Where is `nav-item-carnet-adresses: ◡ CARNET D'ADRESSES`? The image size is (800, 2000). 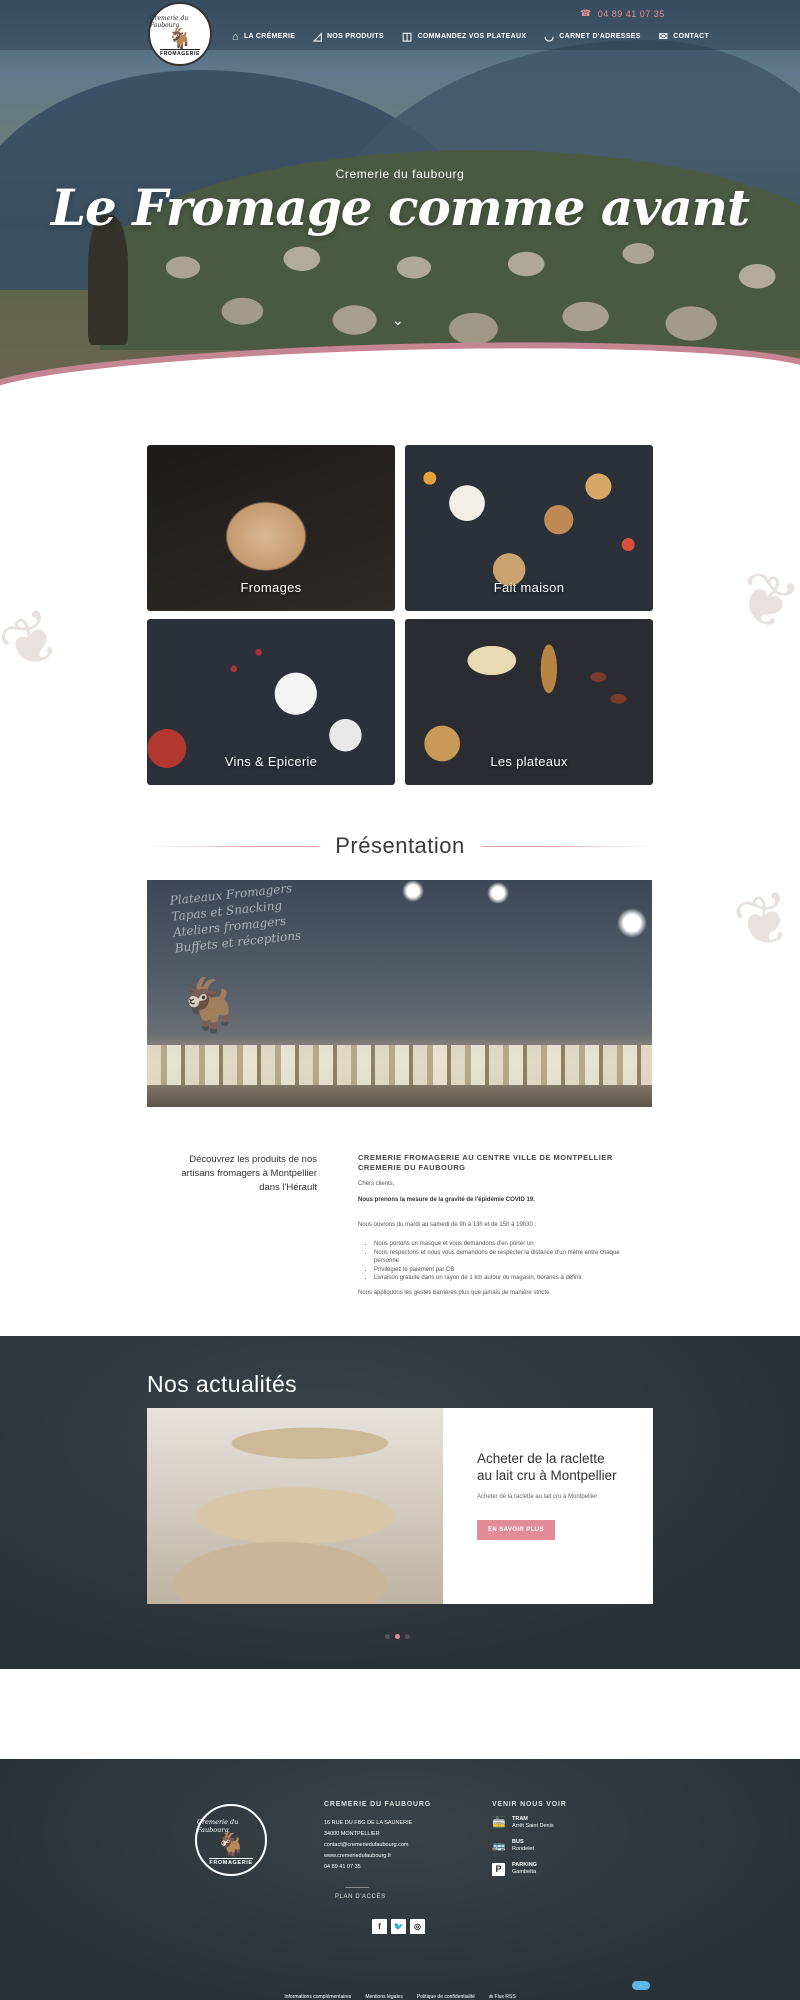
nav-item-carnet-adresses: ◡ CARNET D'ADRESSES is located at coordinates (592, 36).